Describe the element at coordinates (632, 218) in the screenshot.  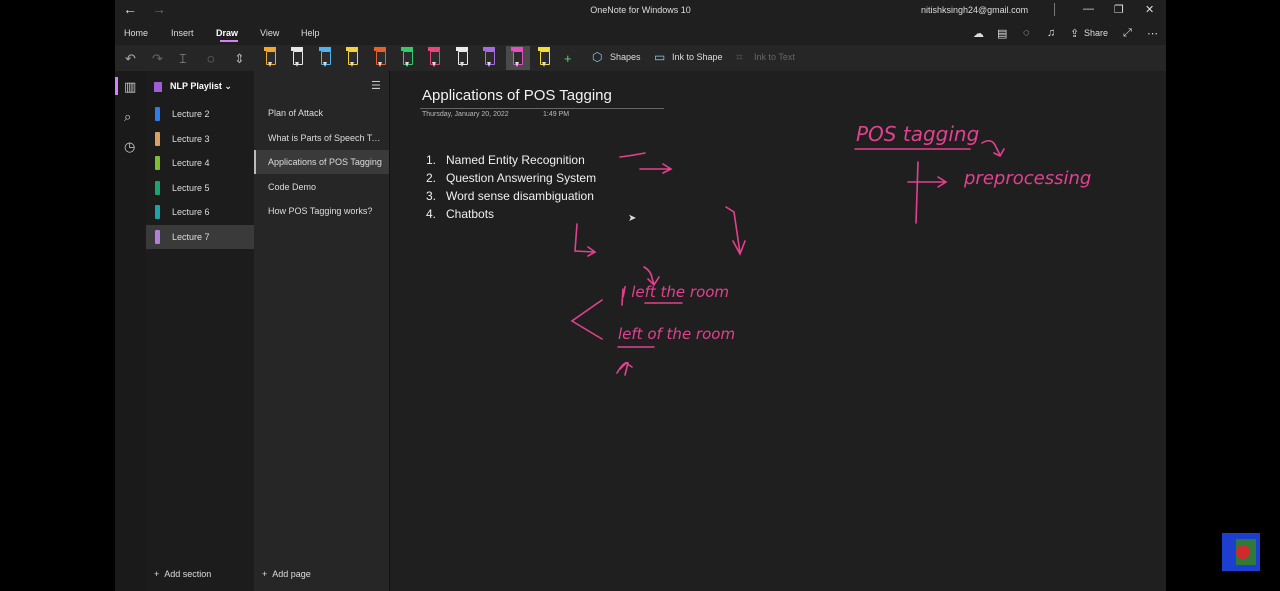
I see `mouse-cursor-icon: ➤` at that location.